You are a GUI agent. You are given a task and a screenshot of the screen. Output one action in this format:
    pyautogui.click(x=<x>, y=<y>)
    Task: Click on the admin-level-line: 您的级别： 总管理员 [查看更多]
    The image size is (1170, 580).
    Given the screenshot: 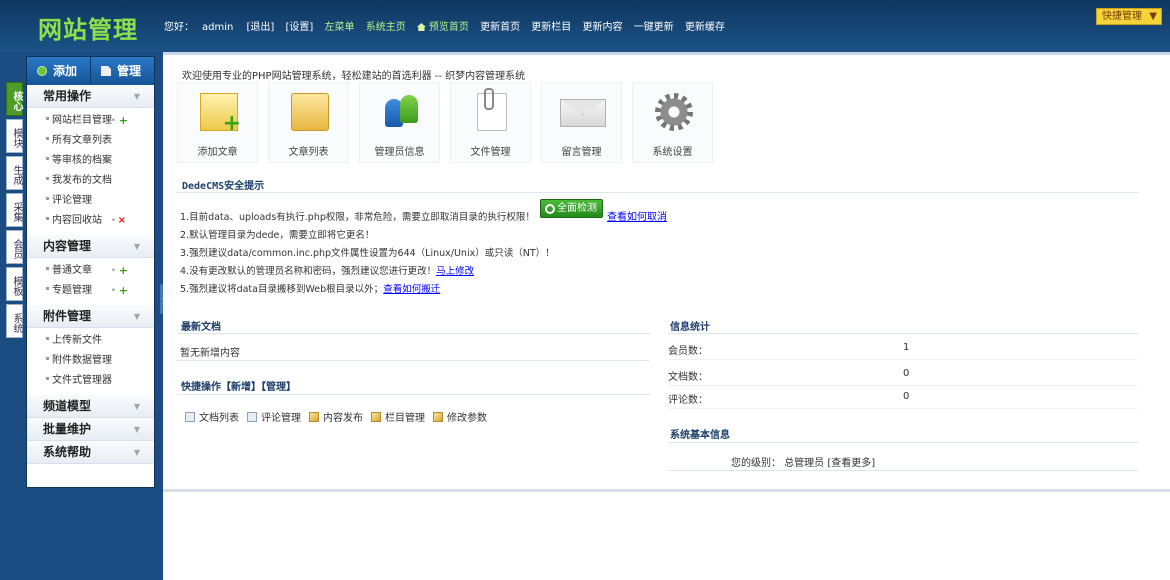 What is the action you would take?
    pyautogui.click(x=803, y=461)
    